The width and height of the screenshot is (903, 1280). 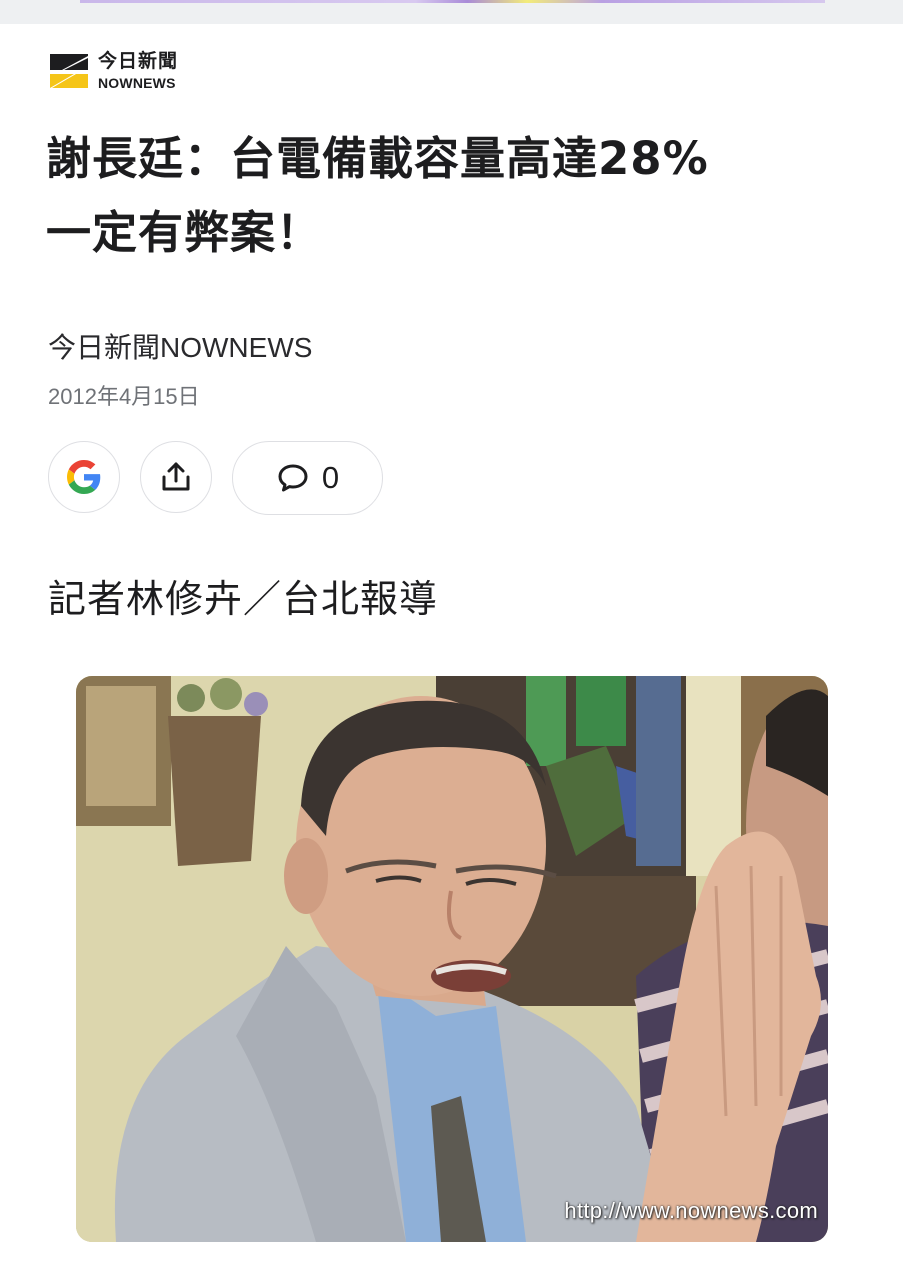 I want to click on comments-button: 0, so click(x=307, y=478).